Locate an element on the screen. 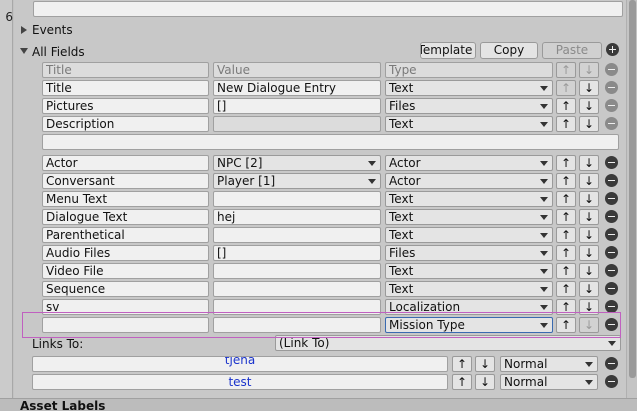  copy-button: Copy is located at coordinates (509, 50).